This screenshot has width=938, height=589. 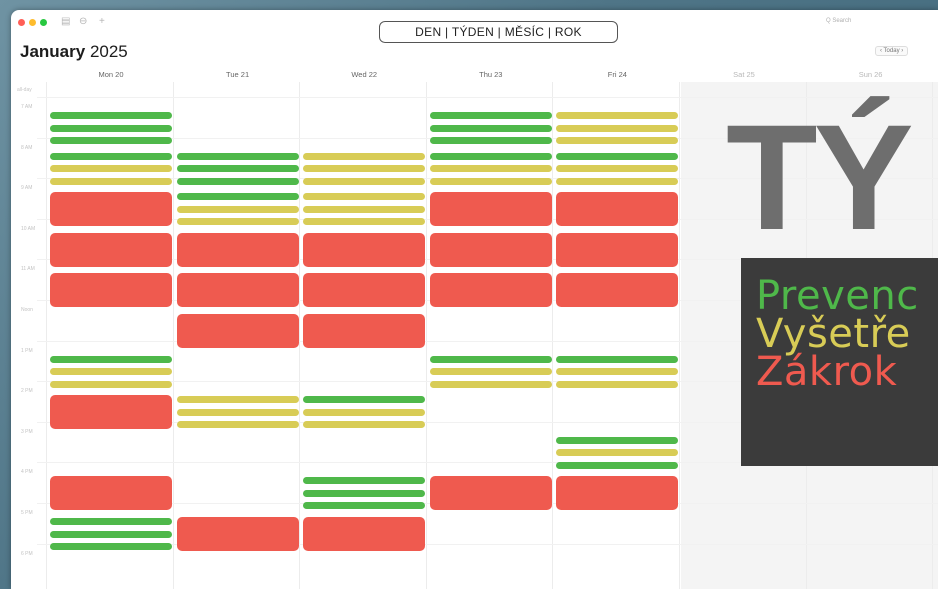 What do you see at coordinates (837, 296) in the screenshot?
I see `legend-item: Prevenc` at bounding box center [837, 296].